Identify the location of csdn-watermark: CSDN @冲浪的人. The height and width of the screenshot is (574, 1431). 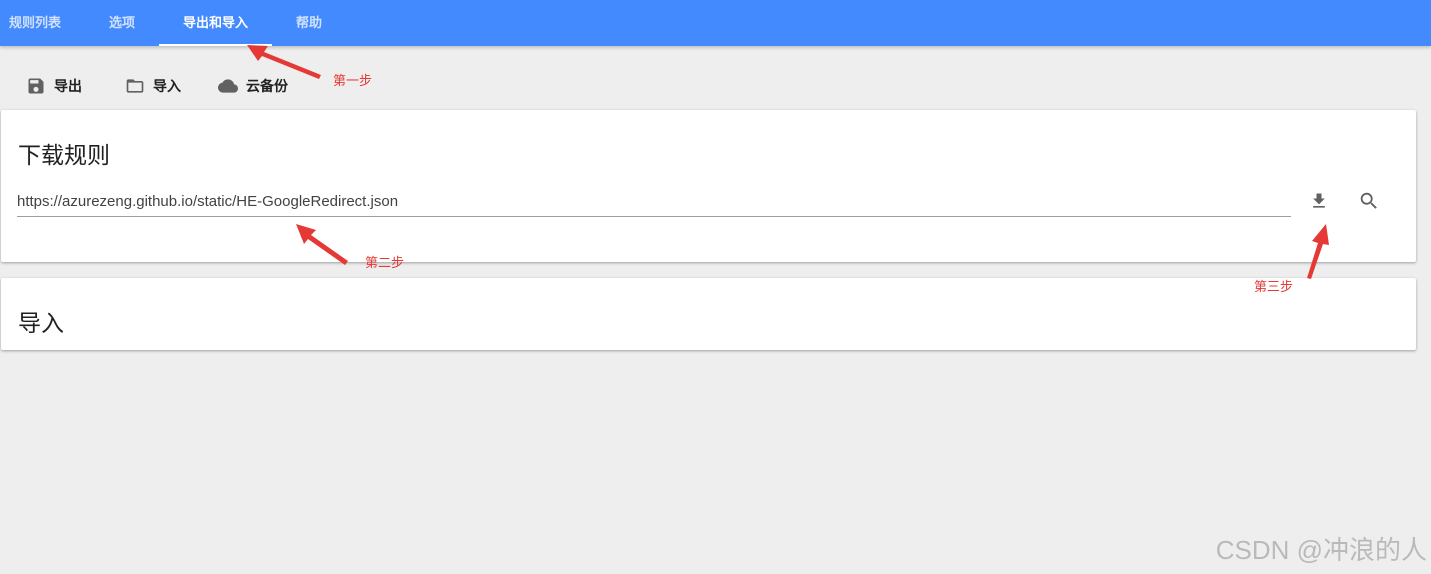
(1321, 550).